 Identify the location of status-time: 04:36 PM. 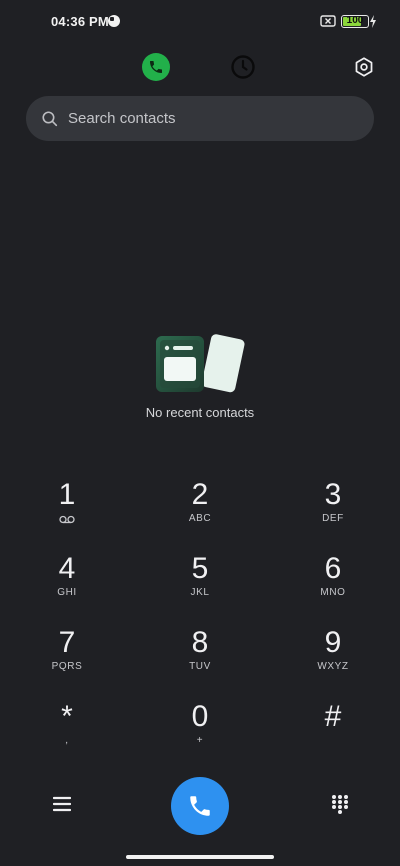
(80, 21).